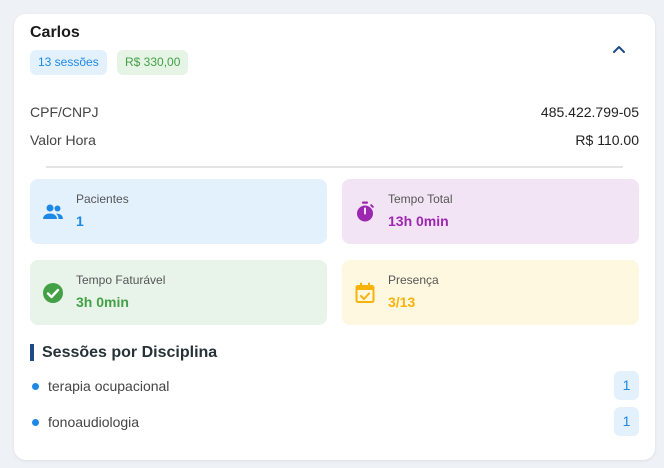 The image size is (664, 468). I want to click on chevron-up-icon, so click(619, 49).